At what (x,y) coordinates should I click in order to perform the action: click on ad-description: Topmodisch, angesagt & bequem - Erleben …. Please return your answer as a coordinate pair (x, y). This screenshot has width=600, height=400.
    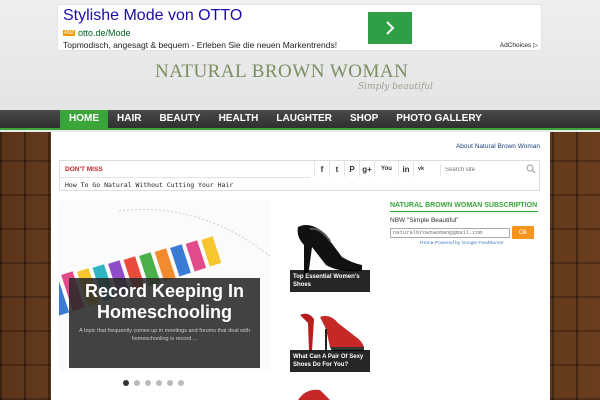
    Looking at the image, I should click on (200, 45).